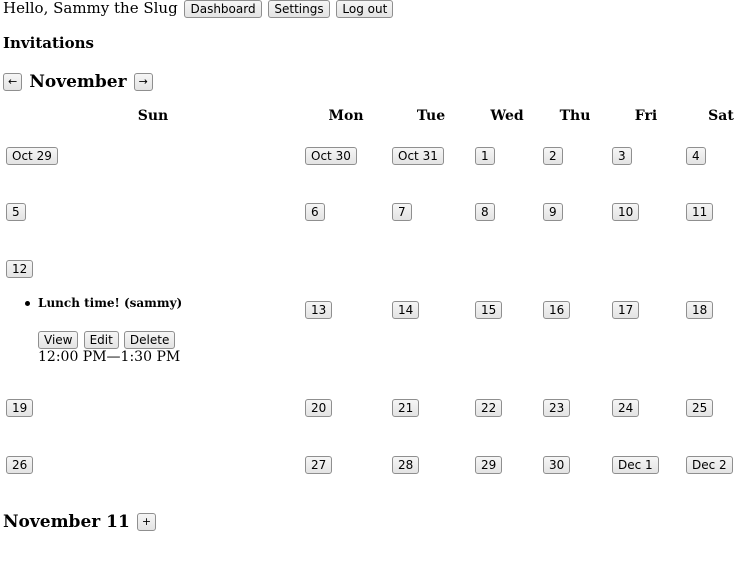  Describe the element at coordinates (402, 212) in the screenshot. I see `day-button: 7` at that location.